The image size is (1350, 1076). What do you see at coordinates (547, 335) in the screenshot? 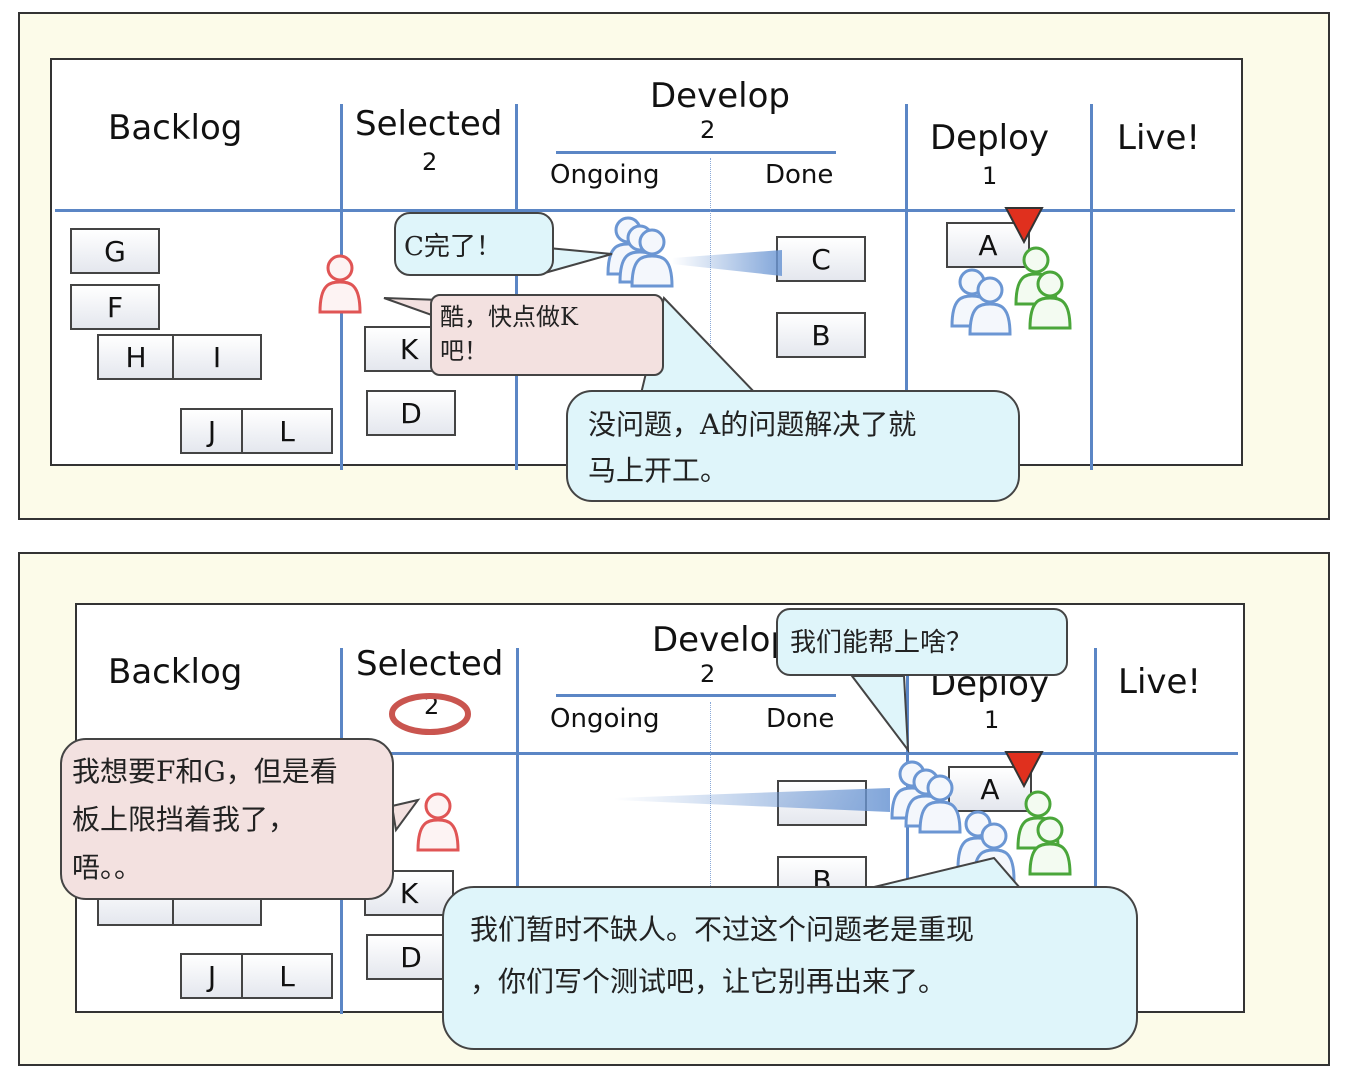
I see `speech-bubble-do-k: 酷，快点做K 吧！` at bounding box center [547, 335].